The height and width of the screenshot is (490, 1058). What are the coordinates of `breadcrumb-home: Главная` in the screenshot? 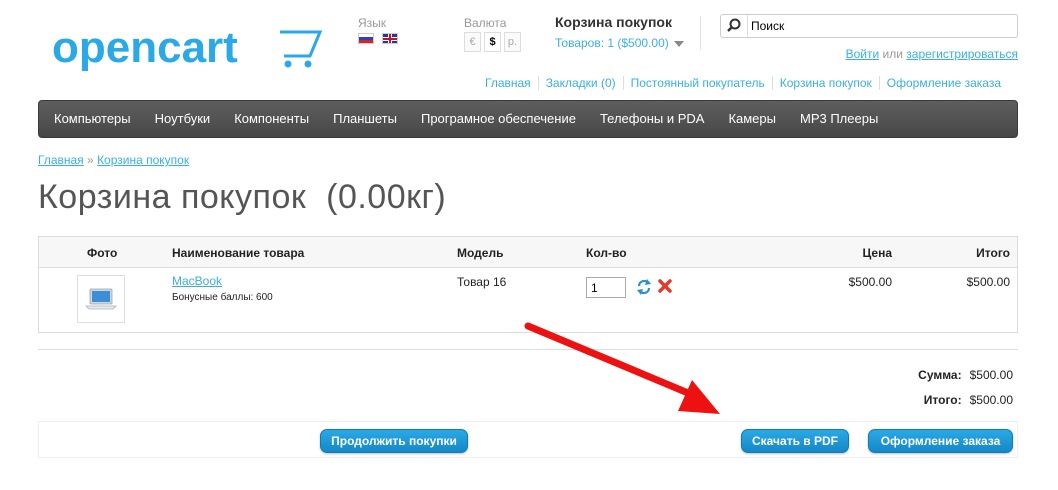 It's located at (61, 160).